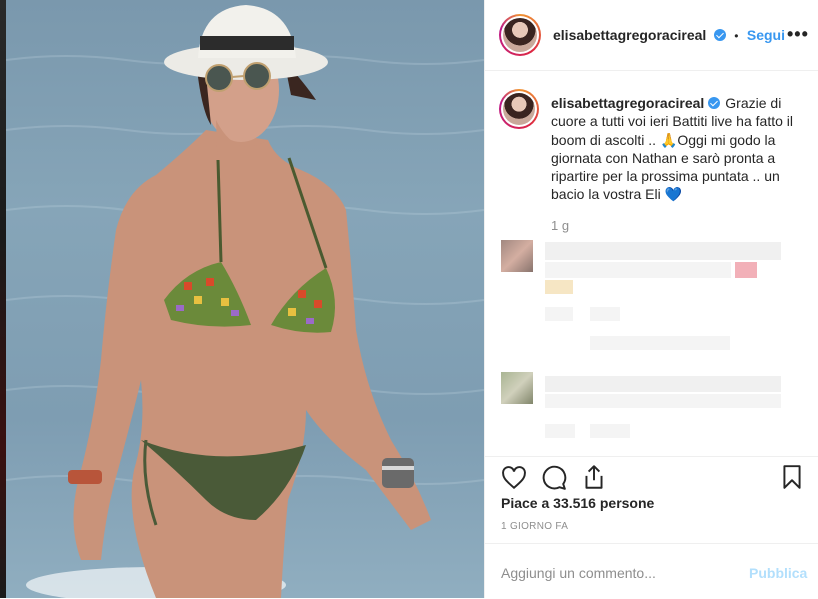 This screenshot has width=818, height=599. I want to click on post-header: elisabettagregoracireal • Segui •••, so click(651, 35).